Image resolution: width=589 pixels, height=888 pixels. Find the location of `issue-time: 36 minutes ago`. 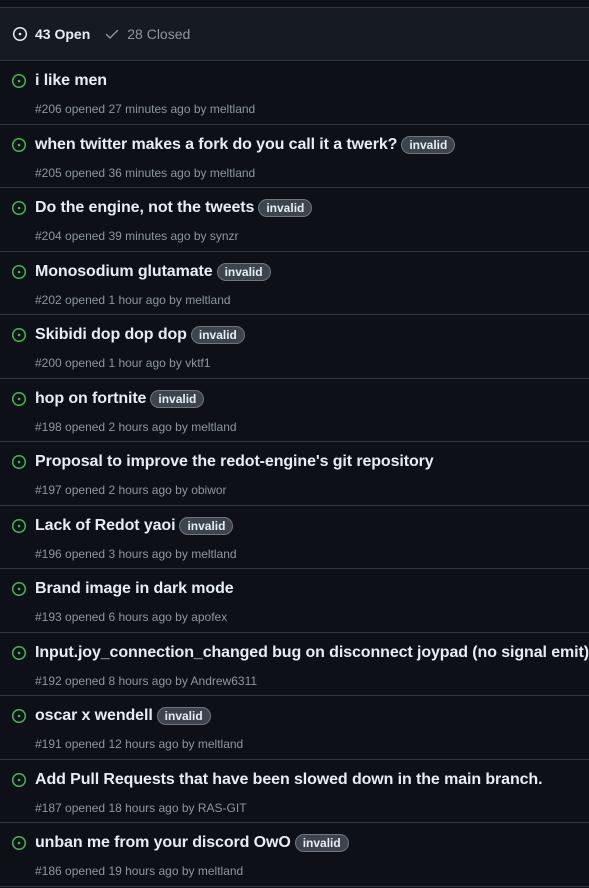

issue-time: 36 minutes ago is located at coordinates (149, 173).